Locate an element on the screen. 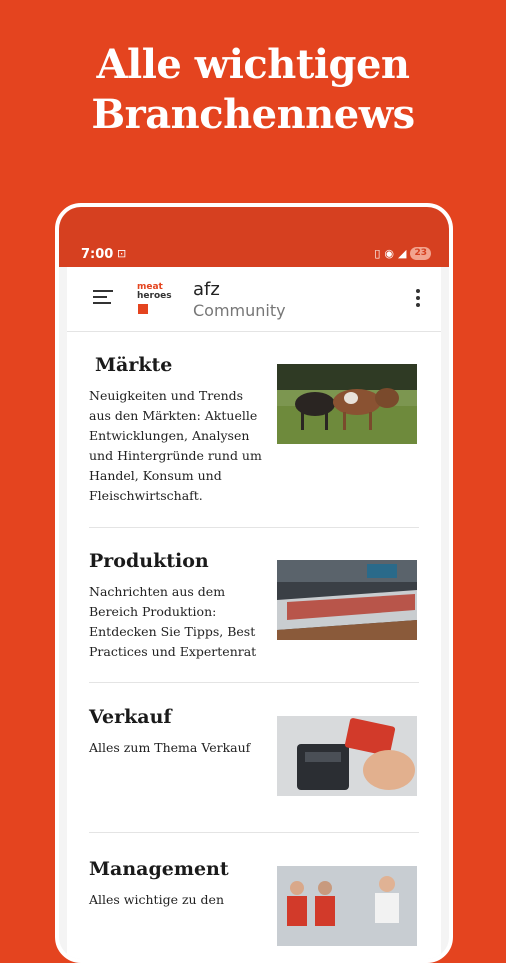 Image resolution: width=506 pixels, height=963 pixels. logo-mark is located at coordinates (143, 309).